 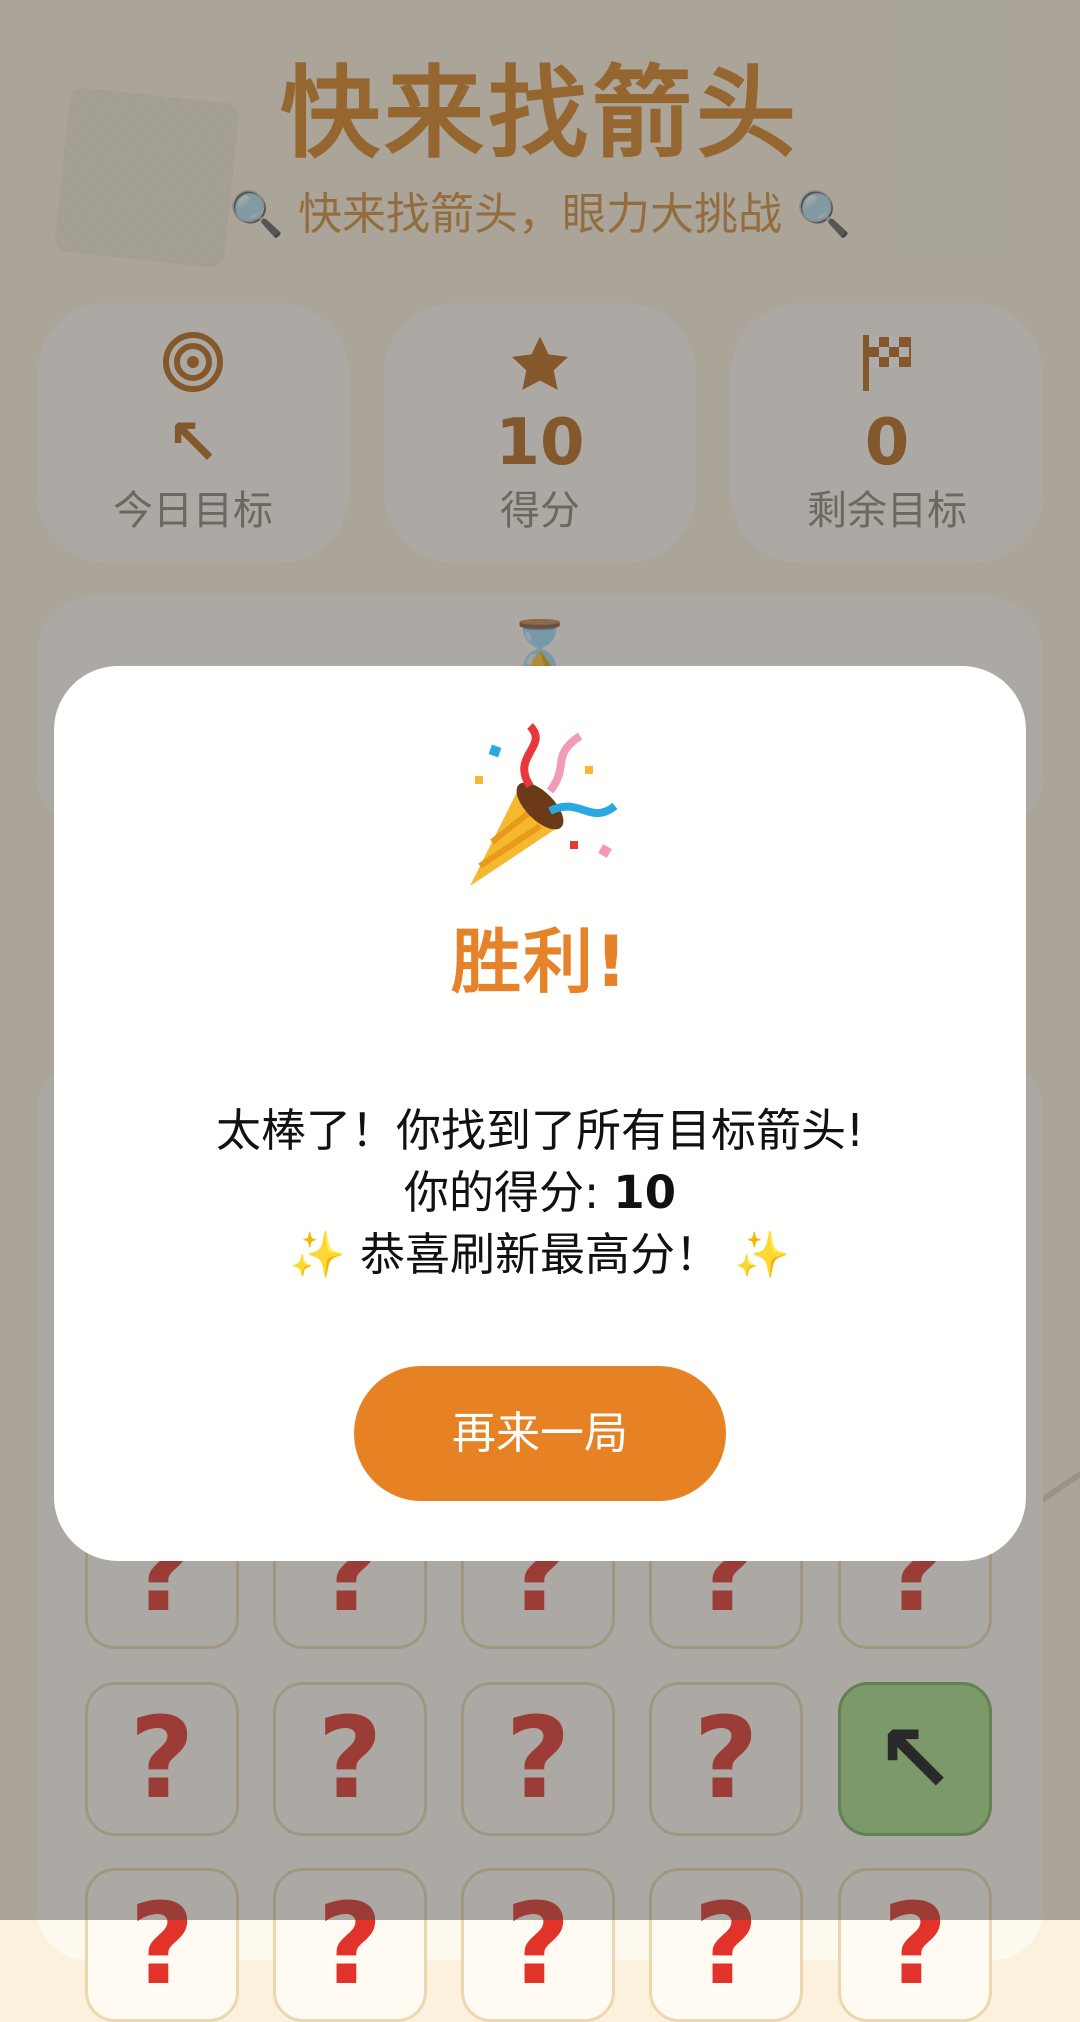 What do you see at coordinates (540, 1433) in the screenshot?
I see `play-again-button: 再来一局` at bounding box center [540, 1433].